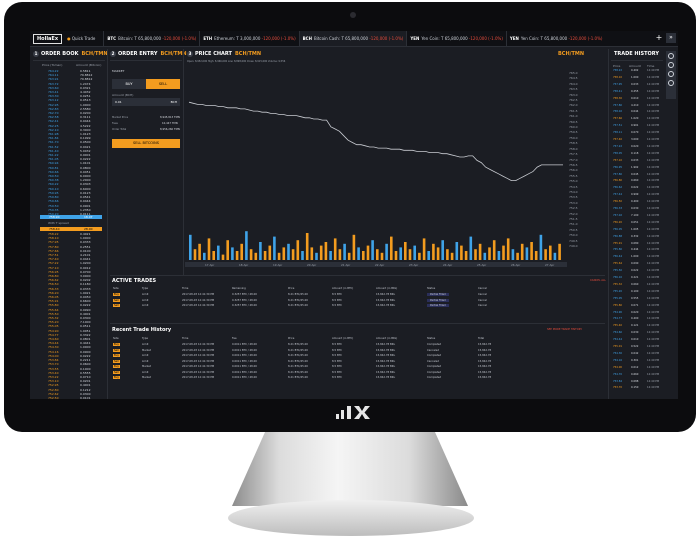 The image size is (700, 542). What do you see at coordinates (53, 79) in the screenshot?
I see `sell-price: 763.91` at bounding box center [53, 79].